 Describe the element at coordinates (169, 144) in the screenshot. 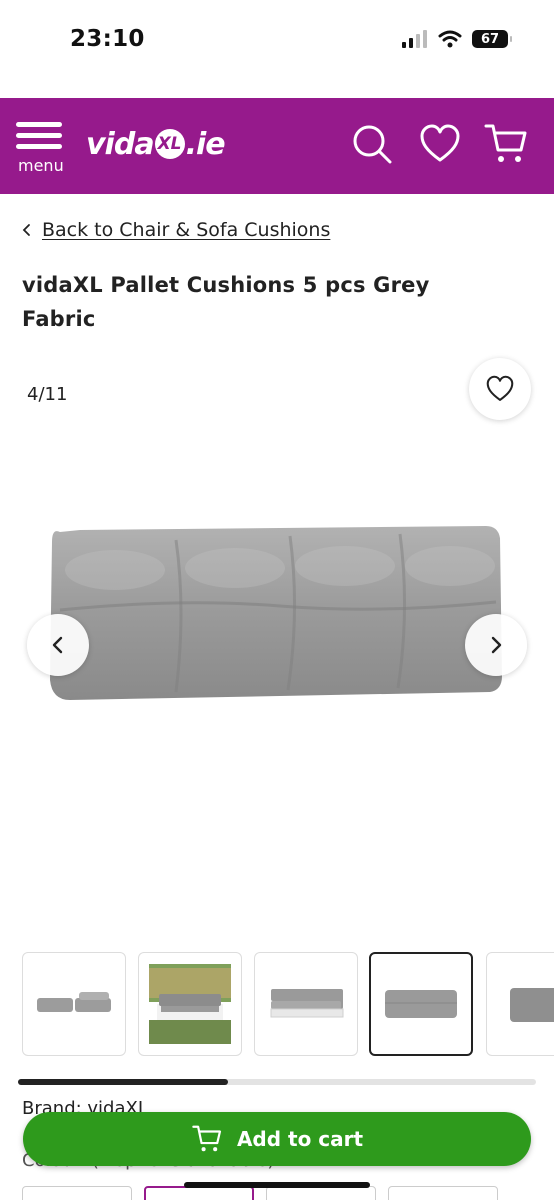

I see `logo-mark: XL` at that location.